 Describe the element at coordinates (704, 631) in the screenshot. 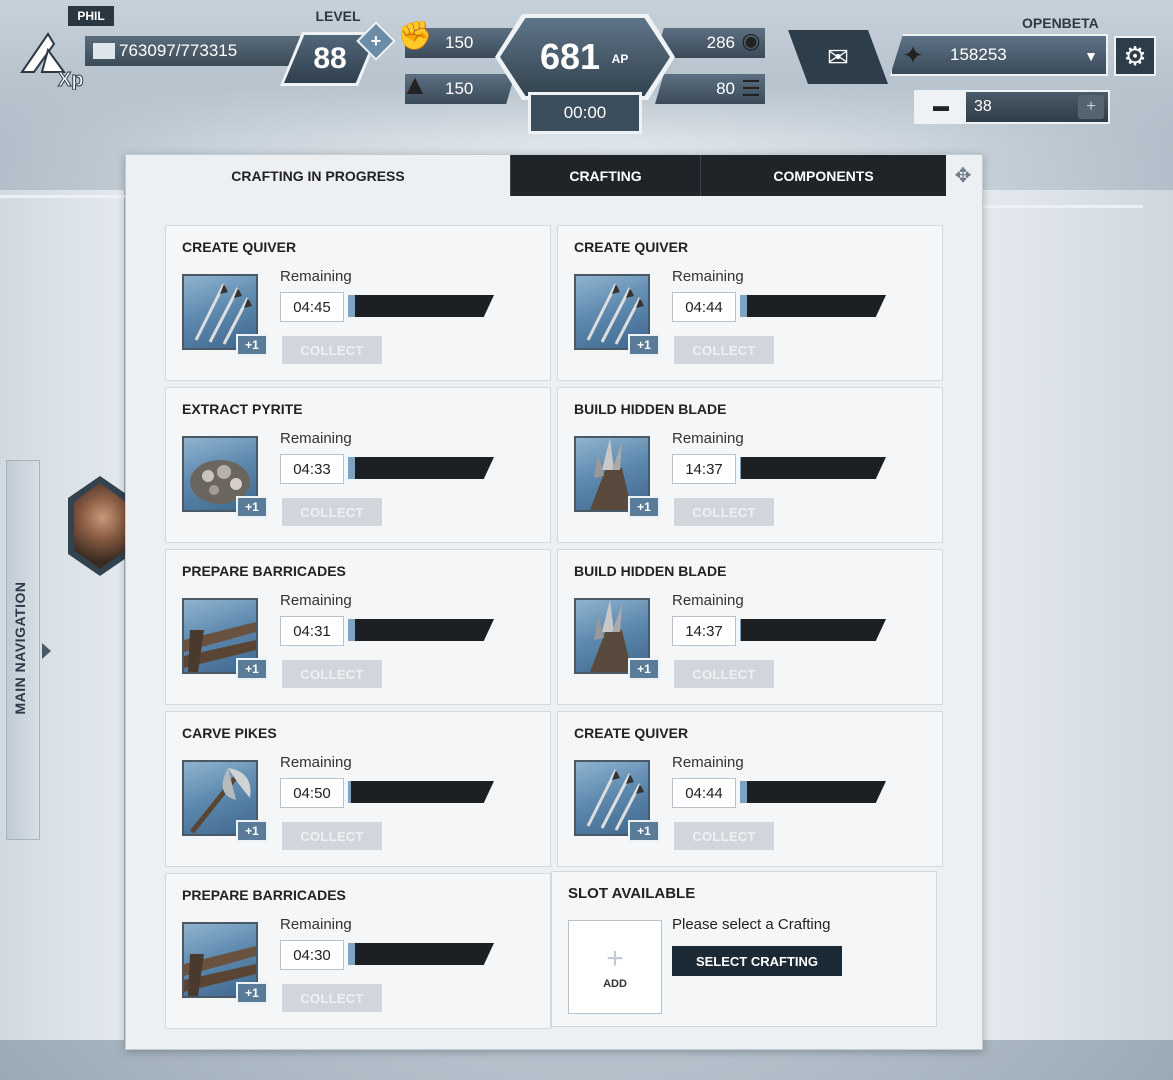

I see `remaining-time: 14:37` at that location.